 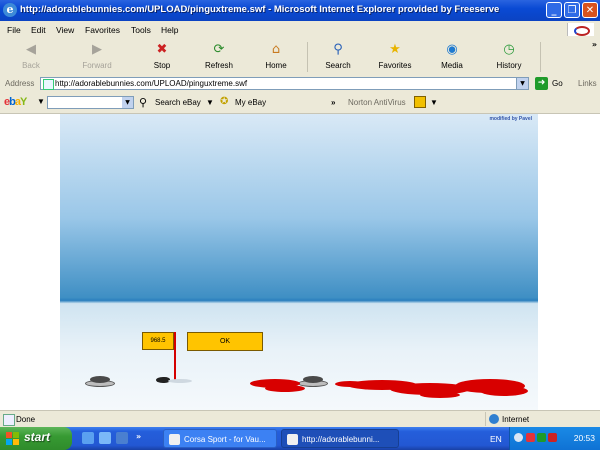 I want to click on ebay-search-dropdown-icon: ▼, so click(x=127, y=102).